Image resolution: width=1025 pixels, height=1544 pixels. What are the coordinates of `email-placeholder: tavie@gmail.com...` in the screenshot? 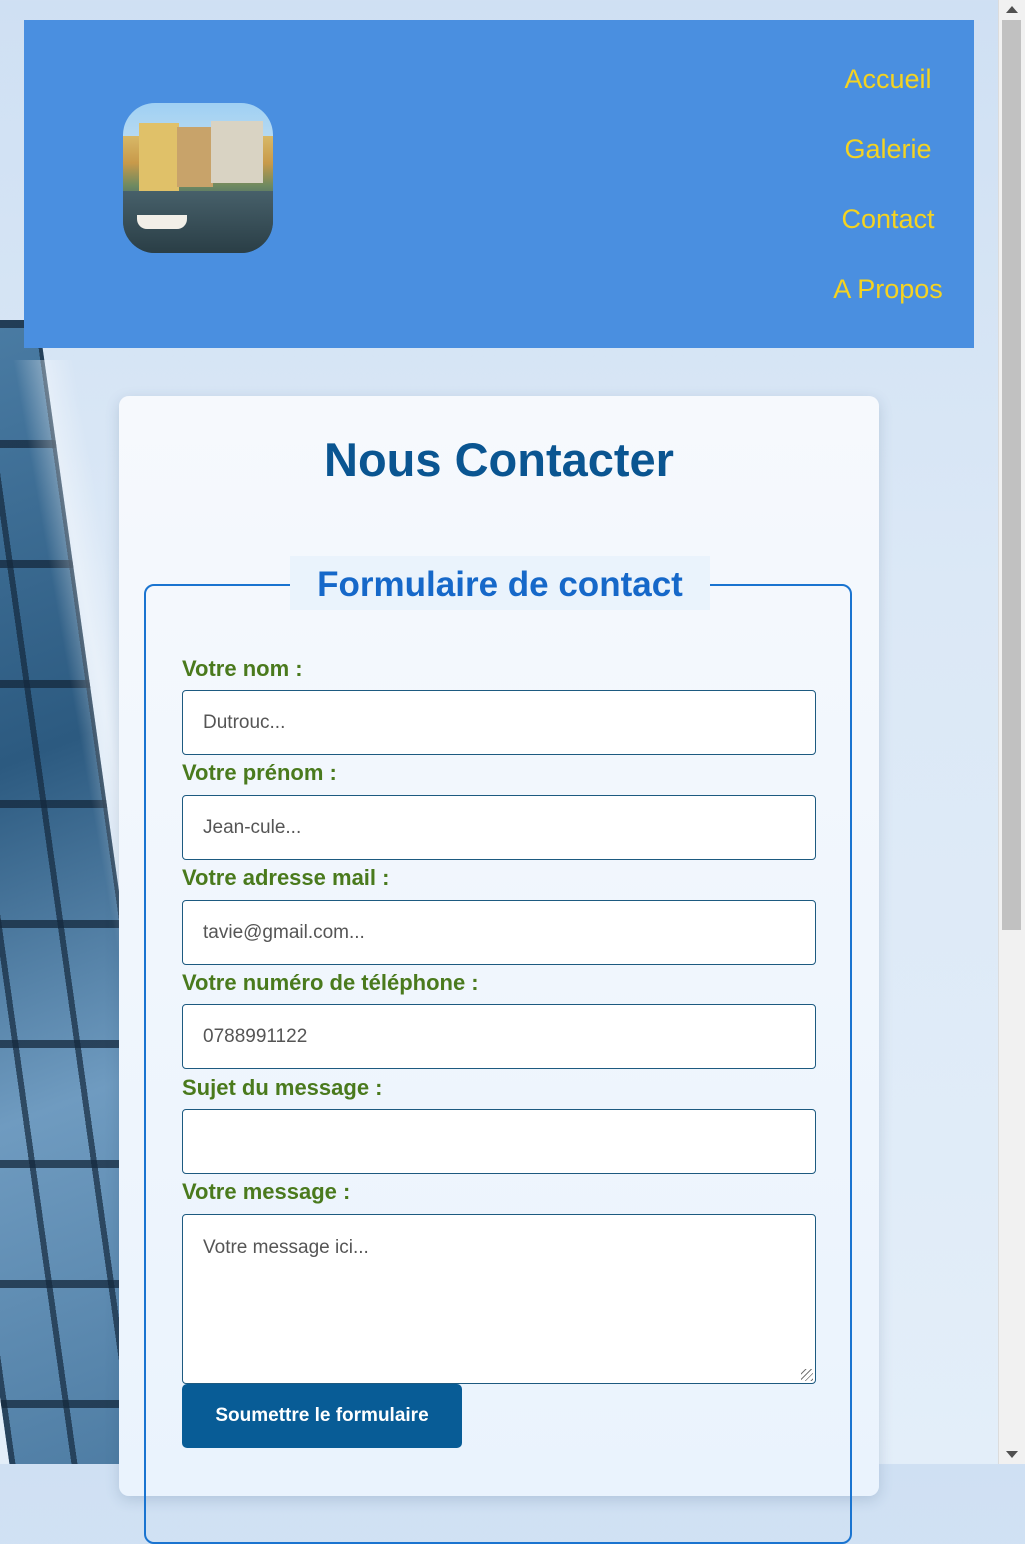 It's located at (284, 932).